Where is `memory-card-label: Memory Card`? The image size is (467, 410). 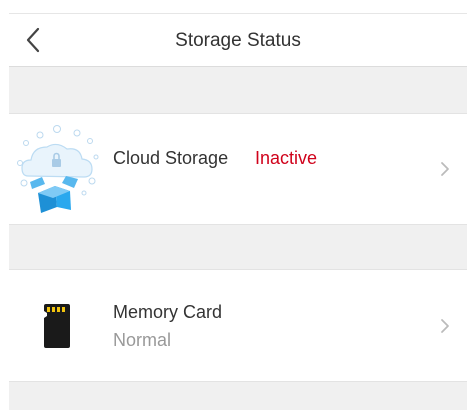 memory-card-label: Memory Card is located at coordinates (168, 312).